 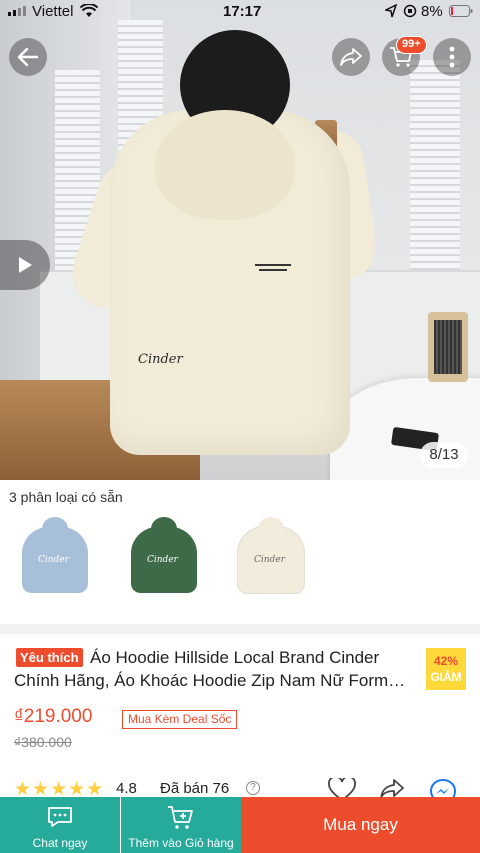 I want to click on share-icon, so click(x=351, y=57).